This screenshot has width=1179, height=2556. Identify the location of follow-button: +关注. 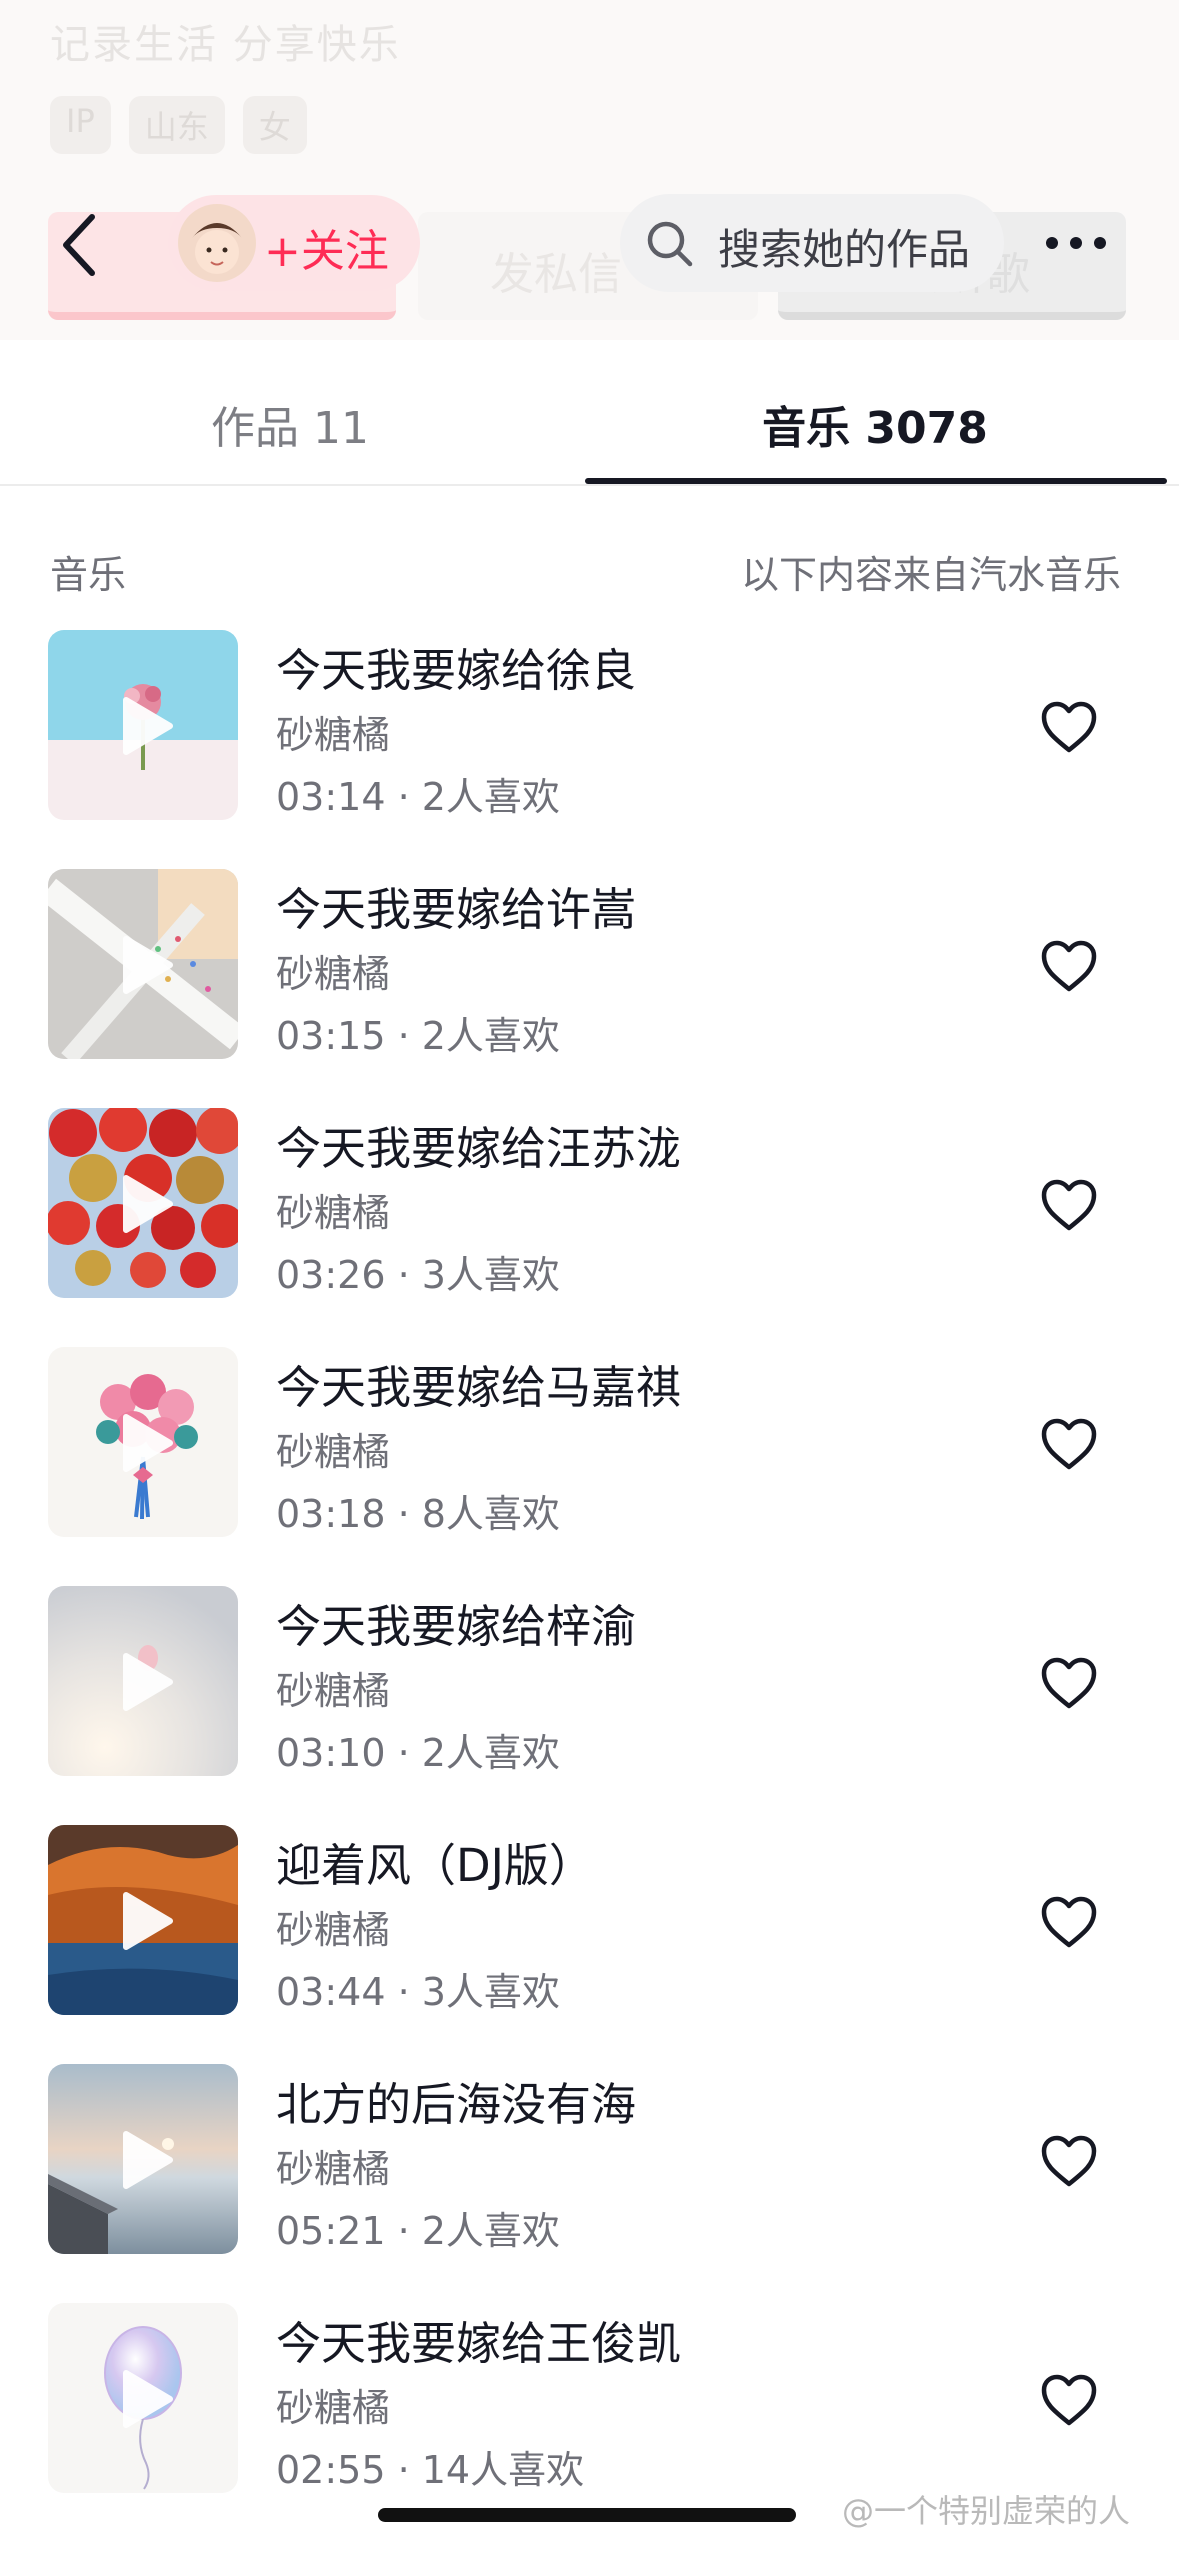
(294, 243).